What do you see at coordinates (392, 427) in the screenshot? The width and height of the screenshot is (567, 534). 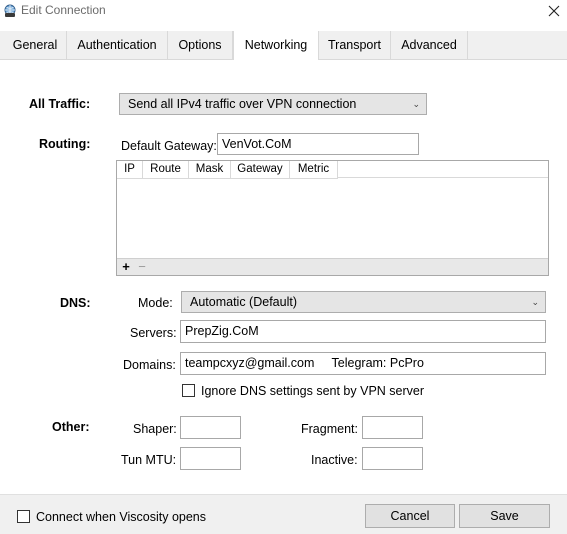 I see `fragment-input` at bounding box center [392, 427].